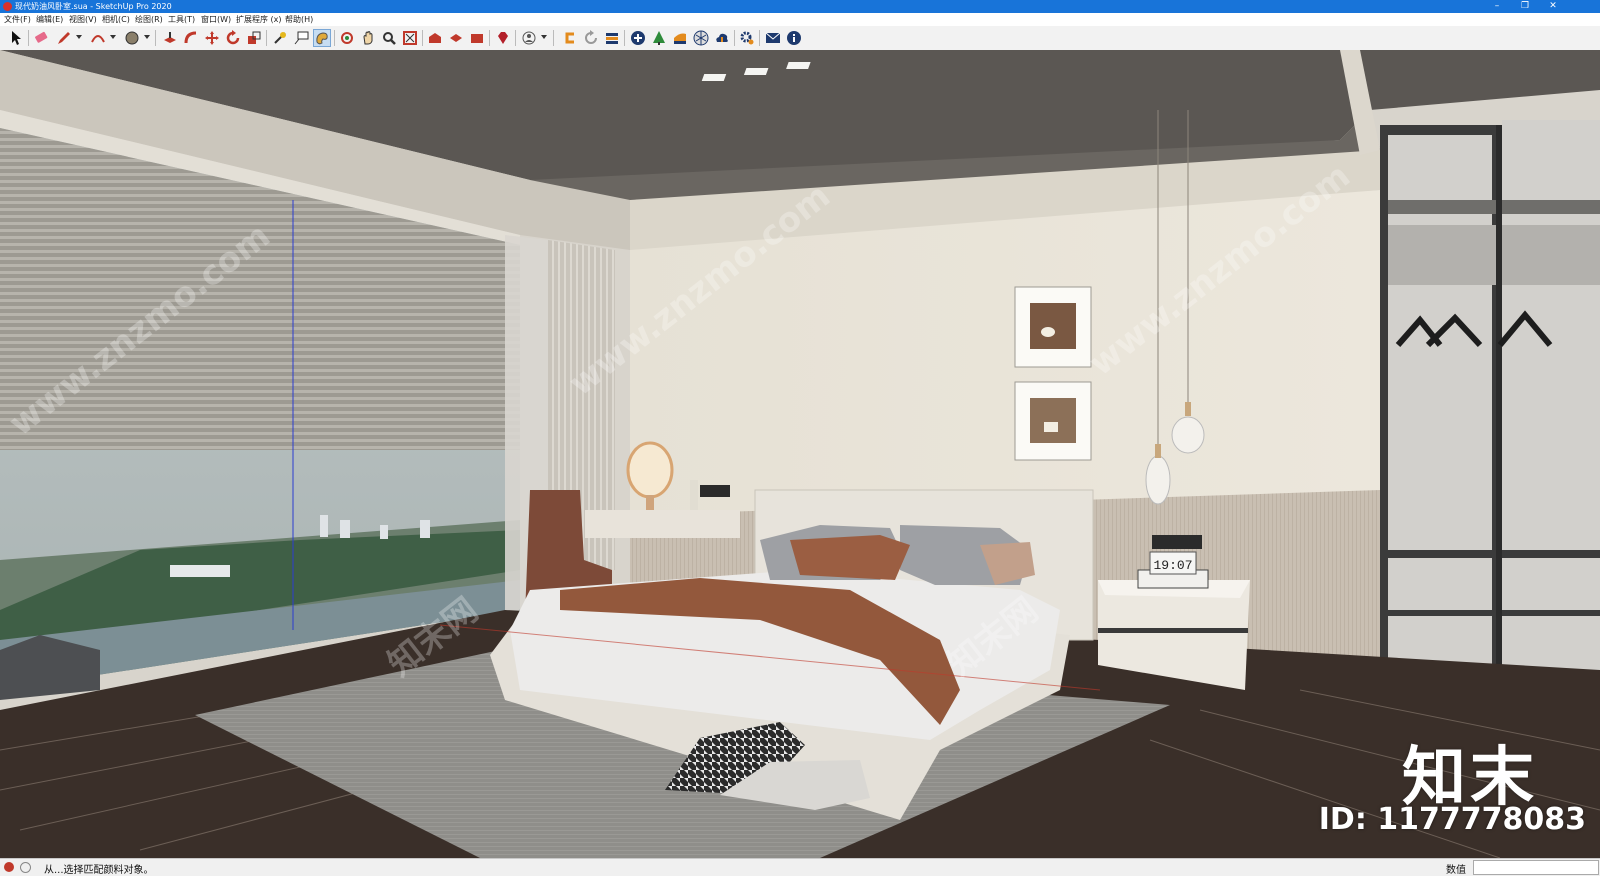 The width and height of the screenshot is (1600, 876). Describe the element at coordinates (529, 38) in the screenshot. I see `user-icon` at that location.